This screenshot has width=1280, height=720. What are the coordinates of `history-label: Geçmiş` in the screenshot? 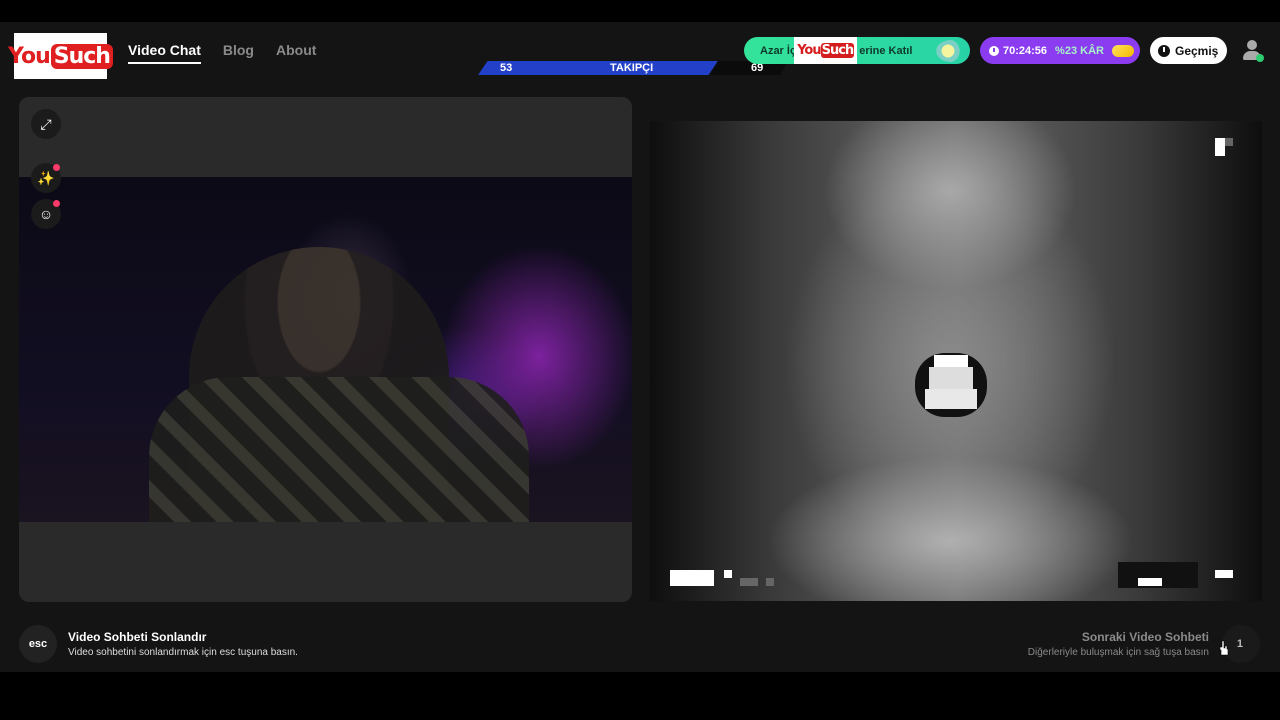 It's located at (1197, 50).